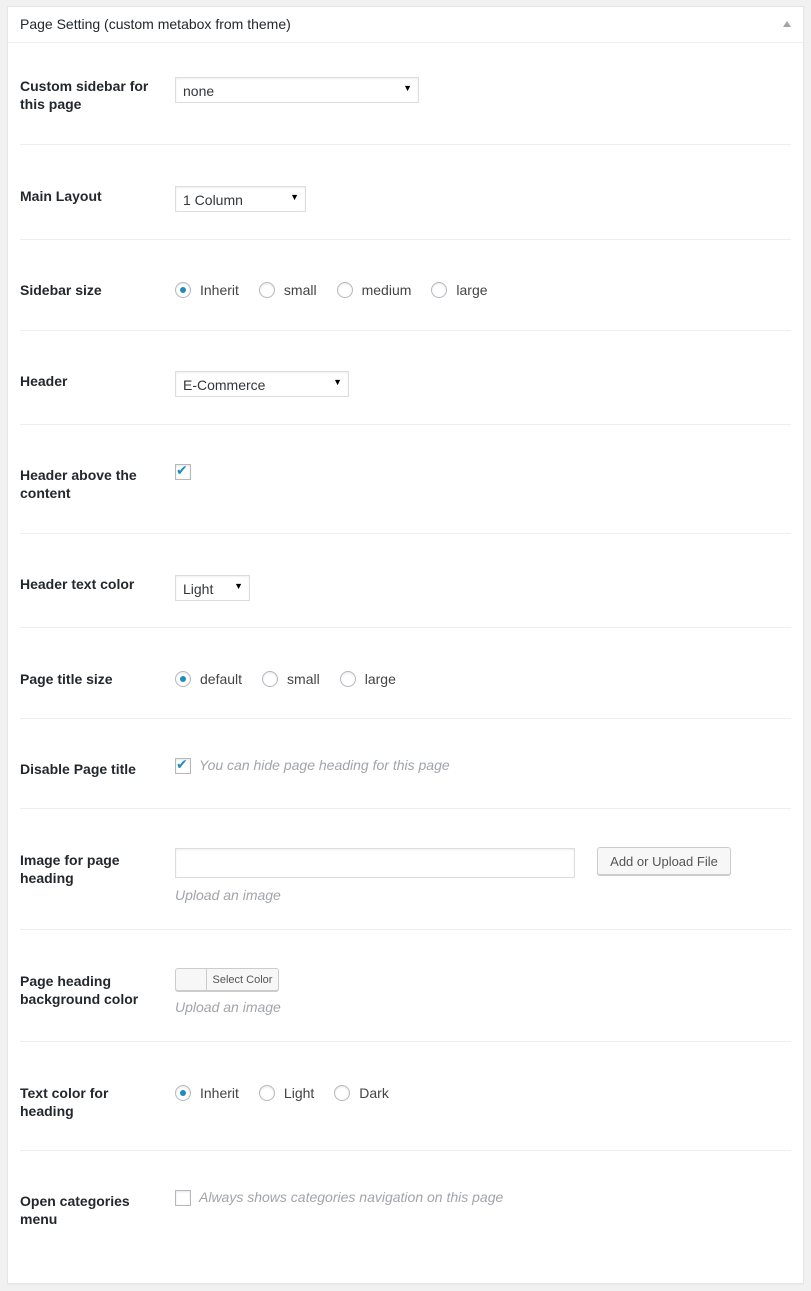  I want to click on select-color-button: Select Color, so click(227, 979).